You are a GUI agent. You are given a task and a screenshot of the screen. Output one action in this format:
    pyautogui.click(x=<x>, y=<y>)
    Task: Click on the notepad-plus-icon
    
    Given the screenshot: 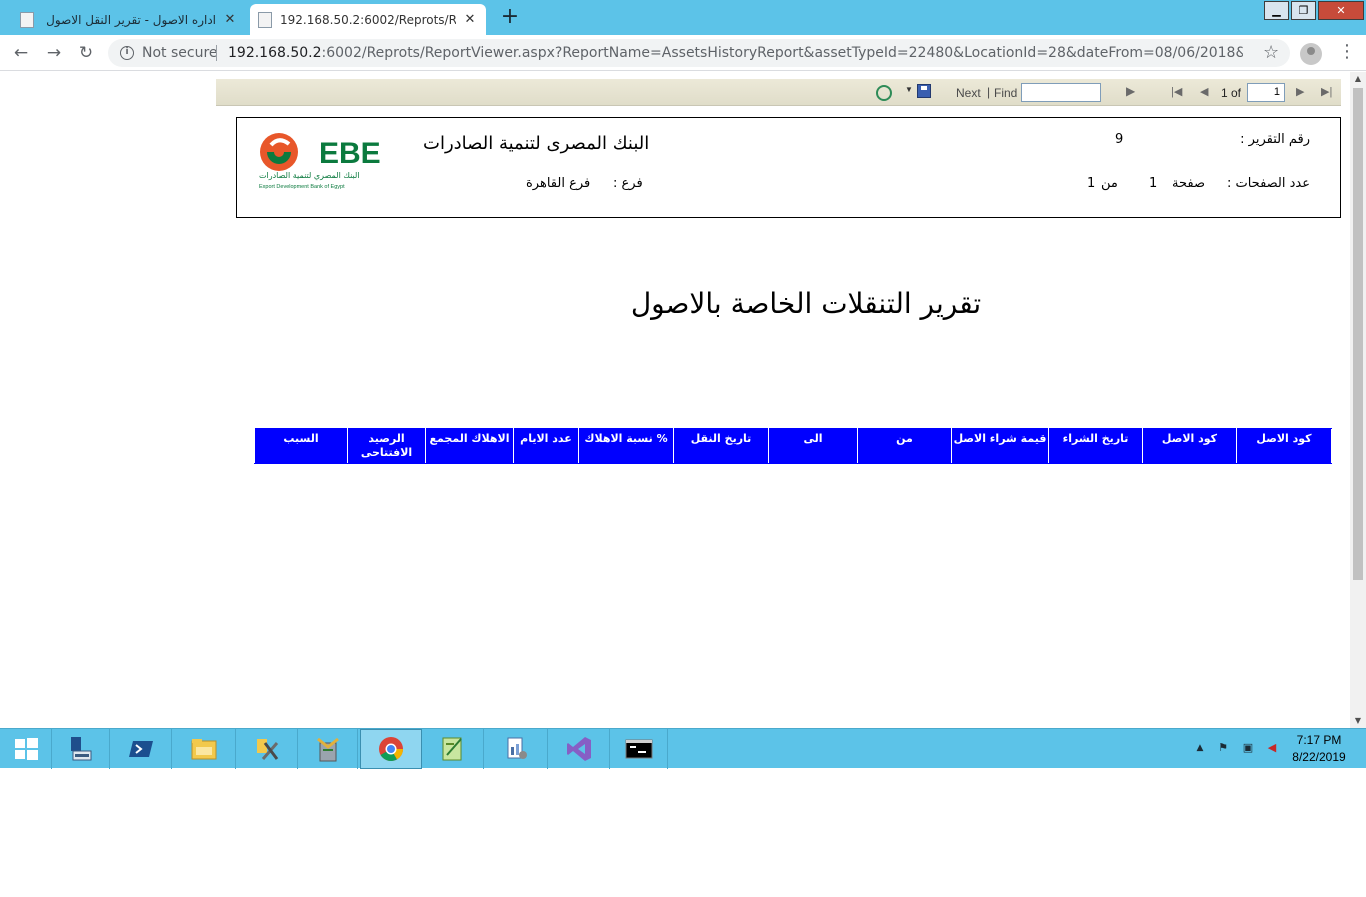 What is the action you would take?
    pyautogui.click(x=452, y=749)
    